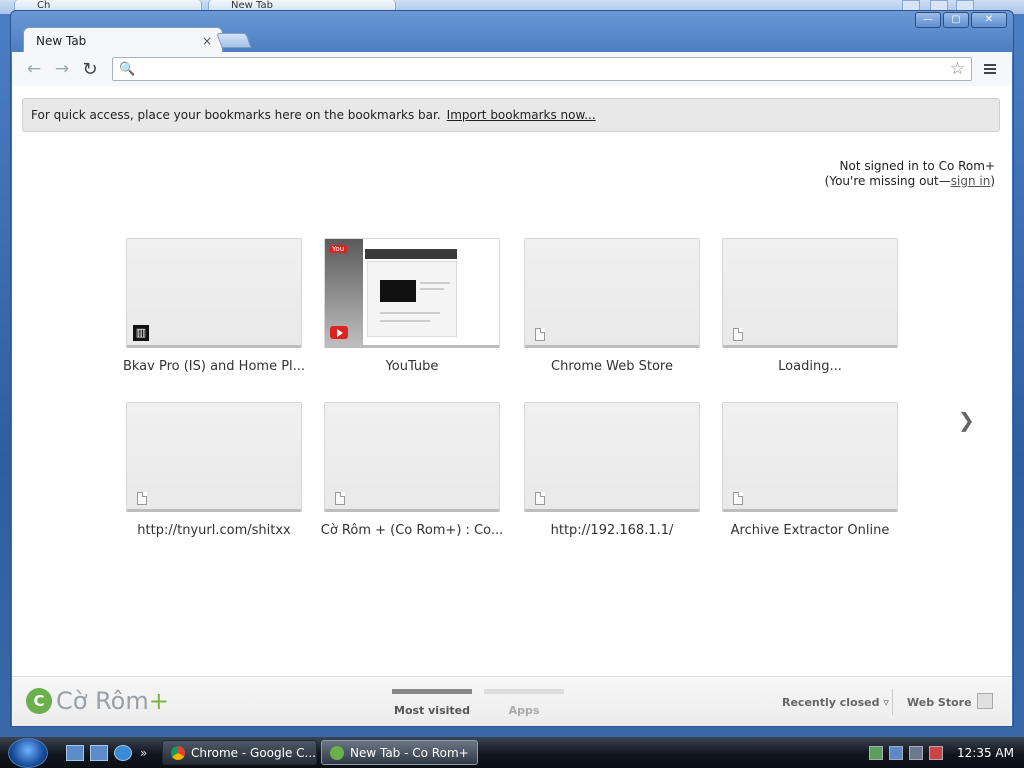  I want to click on youtube-thumbnail: You, so click(412, 292).